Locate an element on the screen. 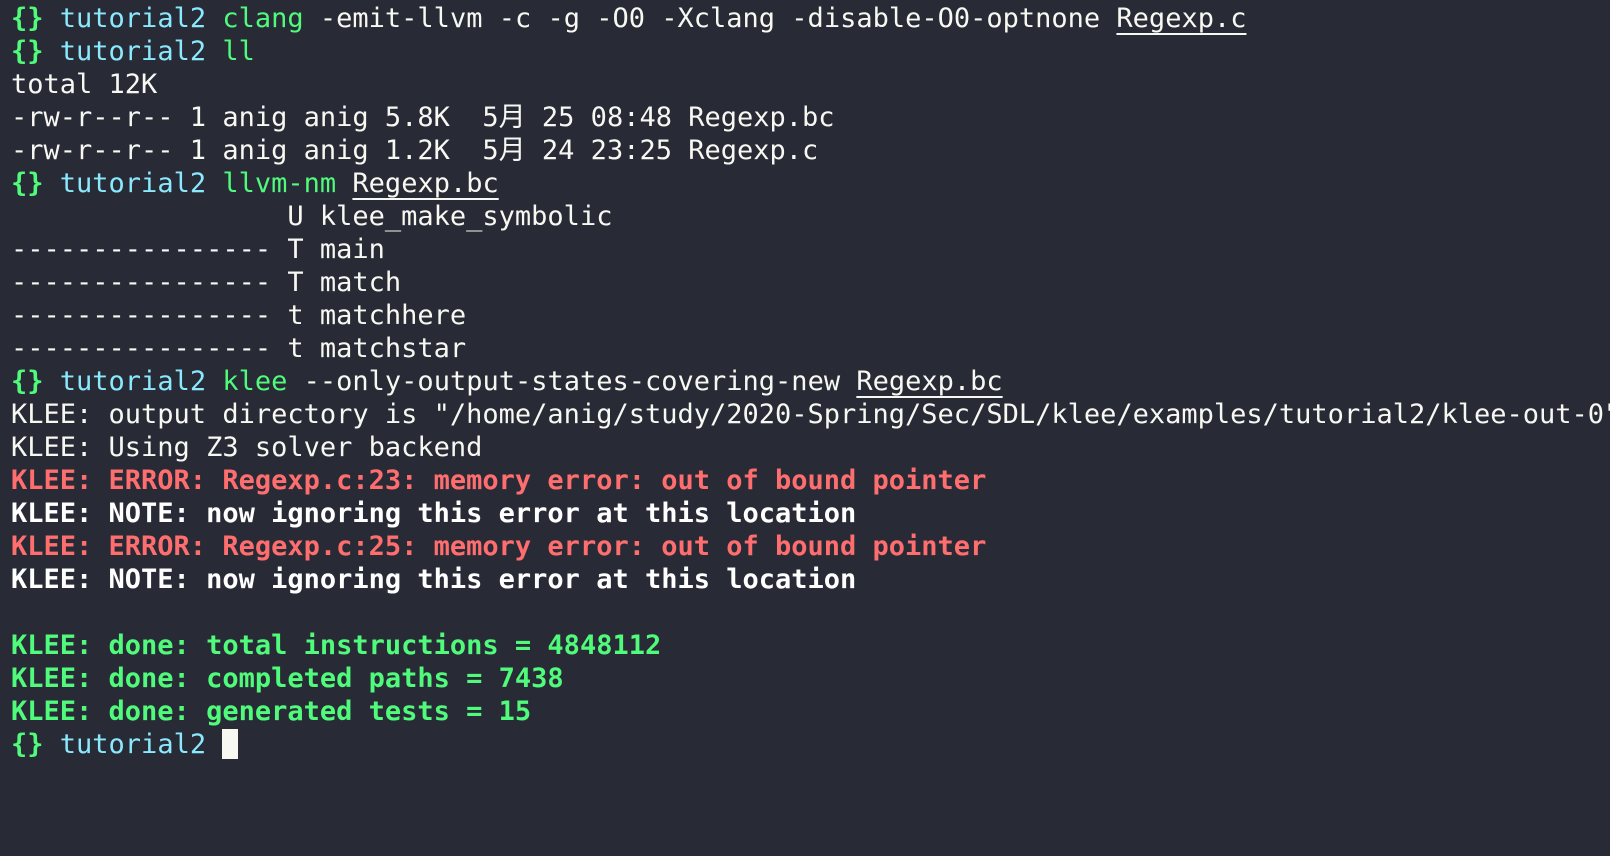 Image resolution: width=1610 pixels, height=856 pixels. command-name: ll is located at coordinates (238, 51).